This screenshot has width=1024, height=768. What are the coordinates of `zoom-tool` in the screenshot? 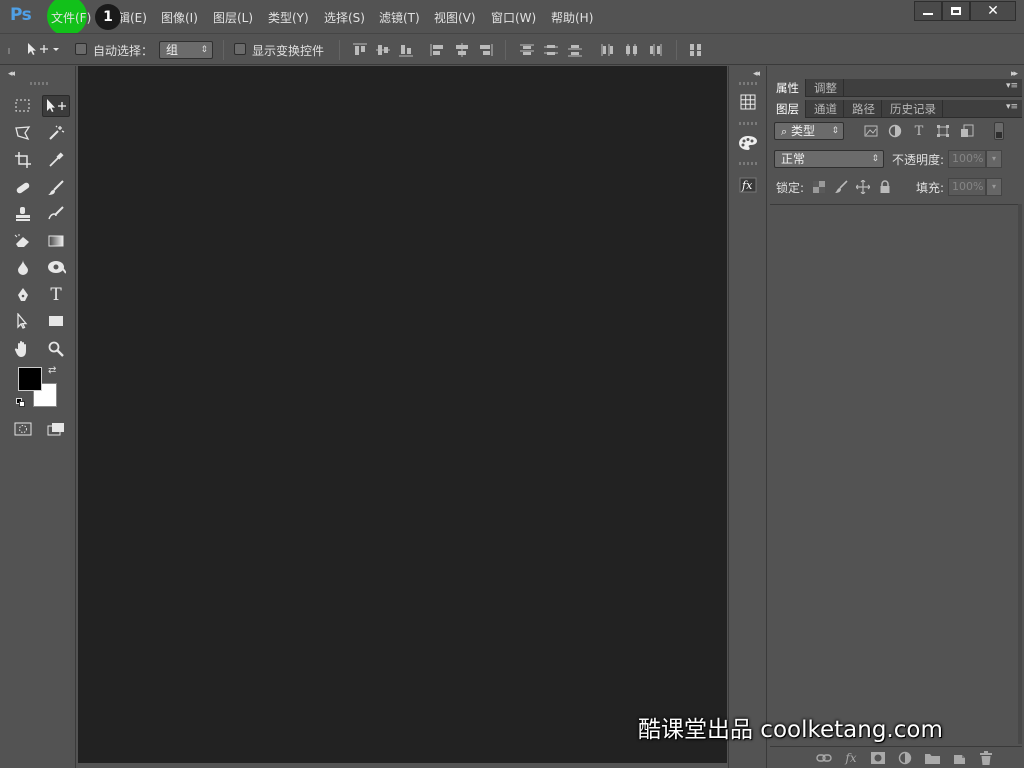 It's located at (56, 349).